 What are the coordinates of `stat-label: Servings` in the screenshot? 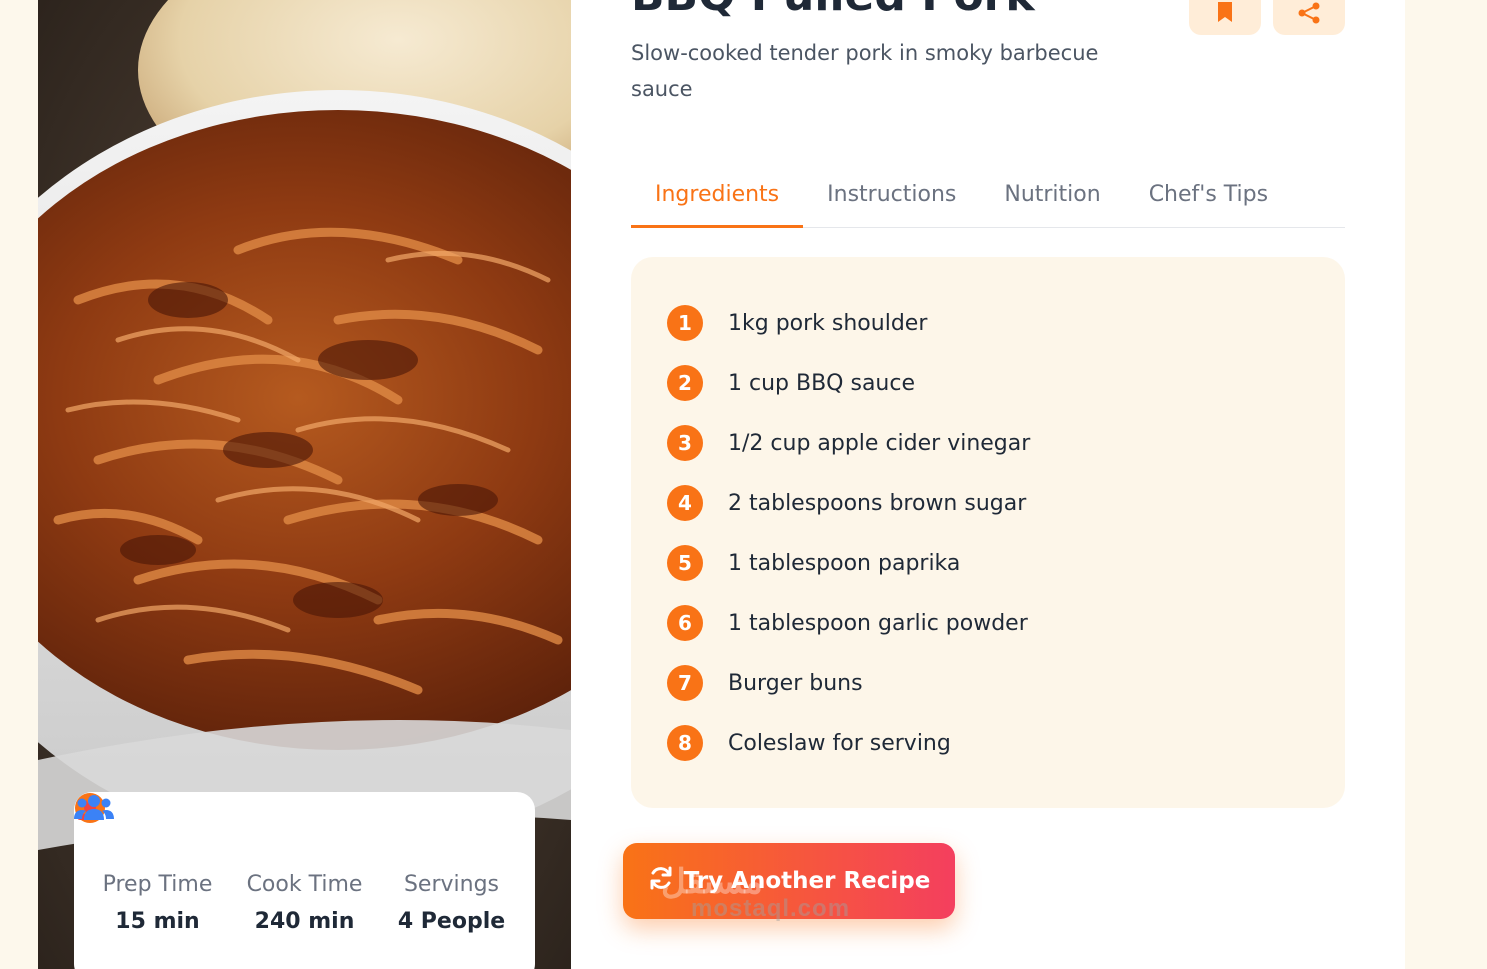 It's located at (451, 884).